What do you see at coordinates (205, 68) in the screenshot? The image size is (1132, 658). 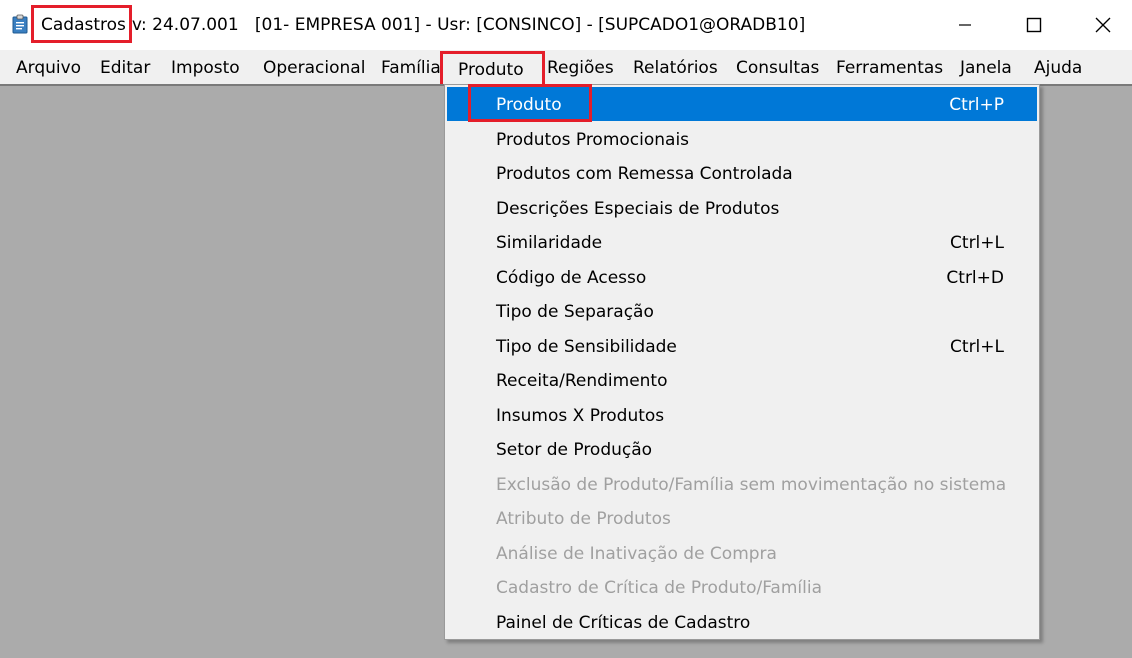 I see `menu-imposto: Imposto` at bounding box center [205, 68].